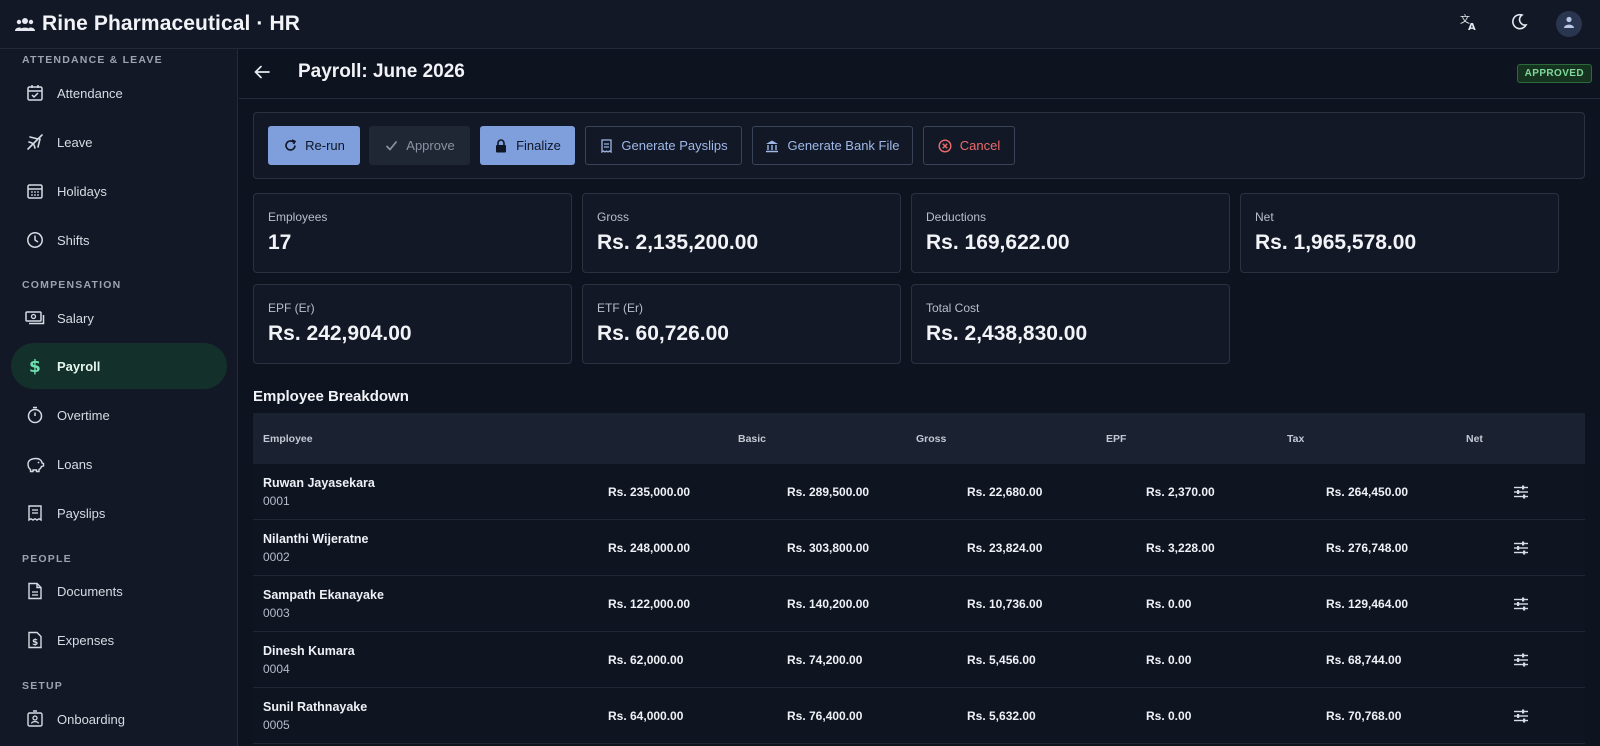 This screenshot has width=1600, height=746. I want to click on sidebar-item-documents: Documents, so click(119, 591).